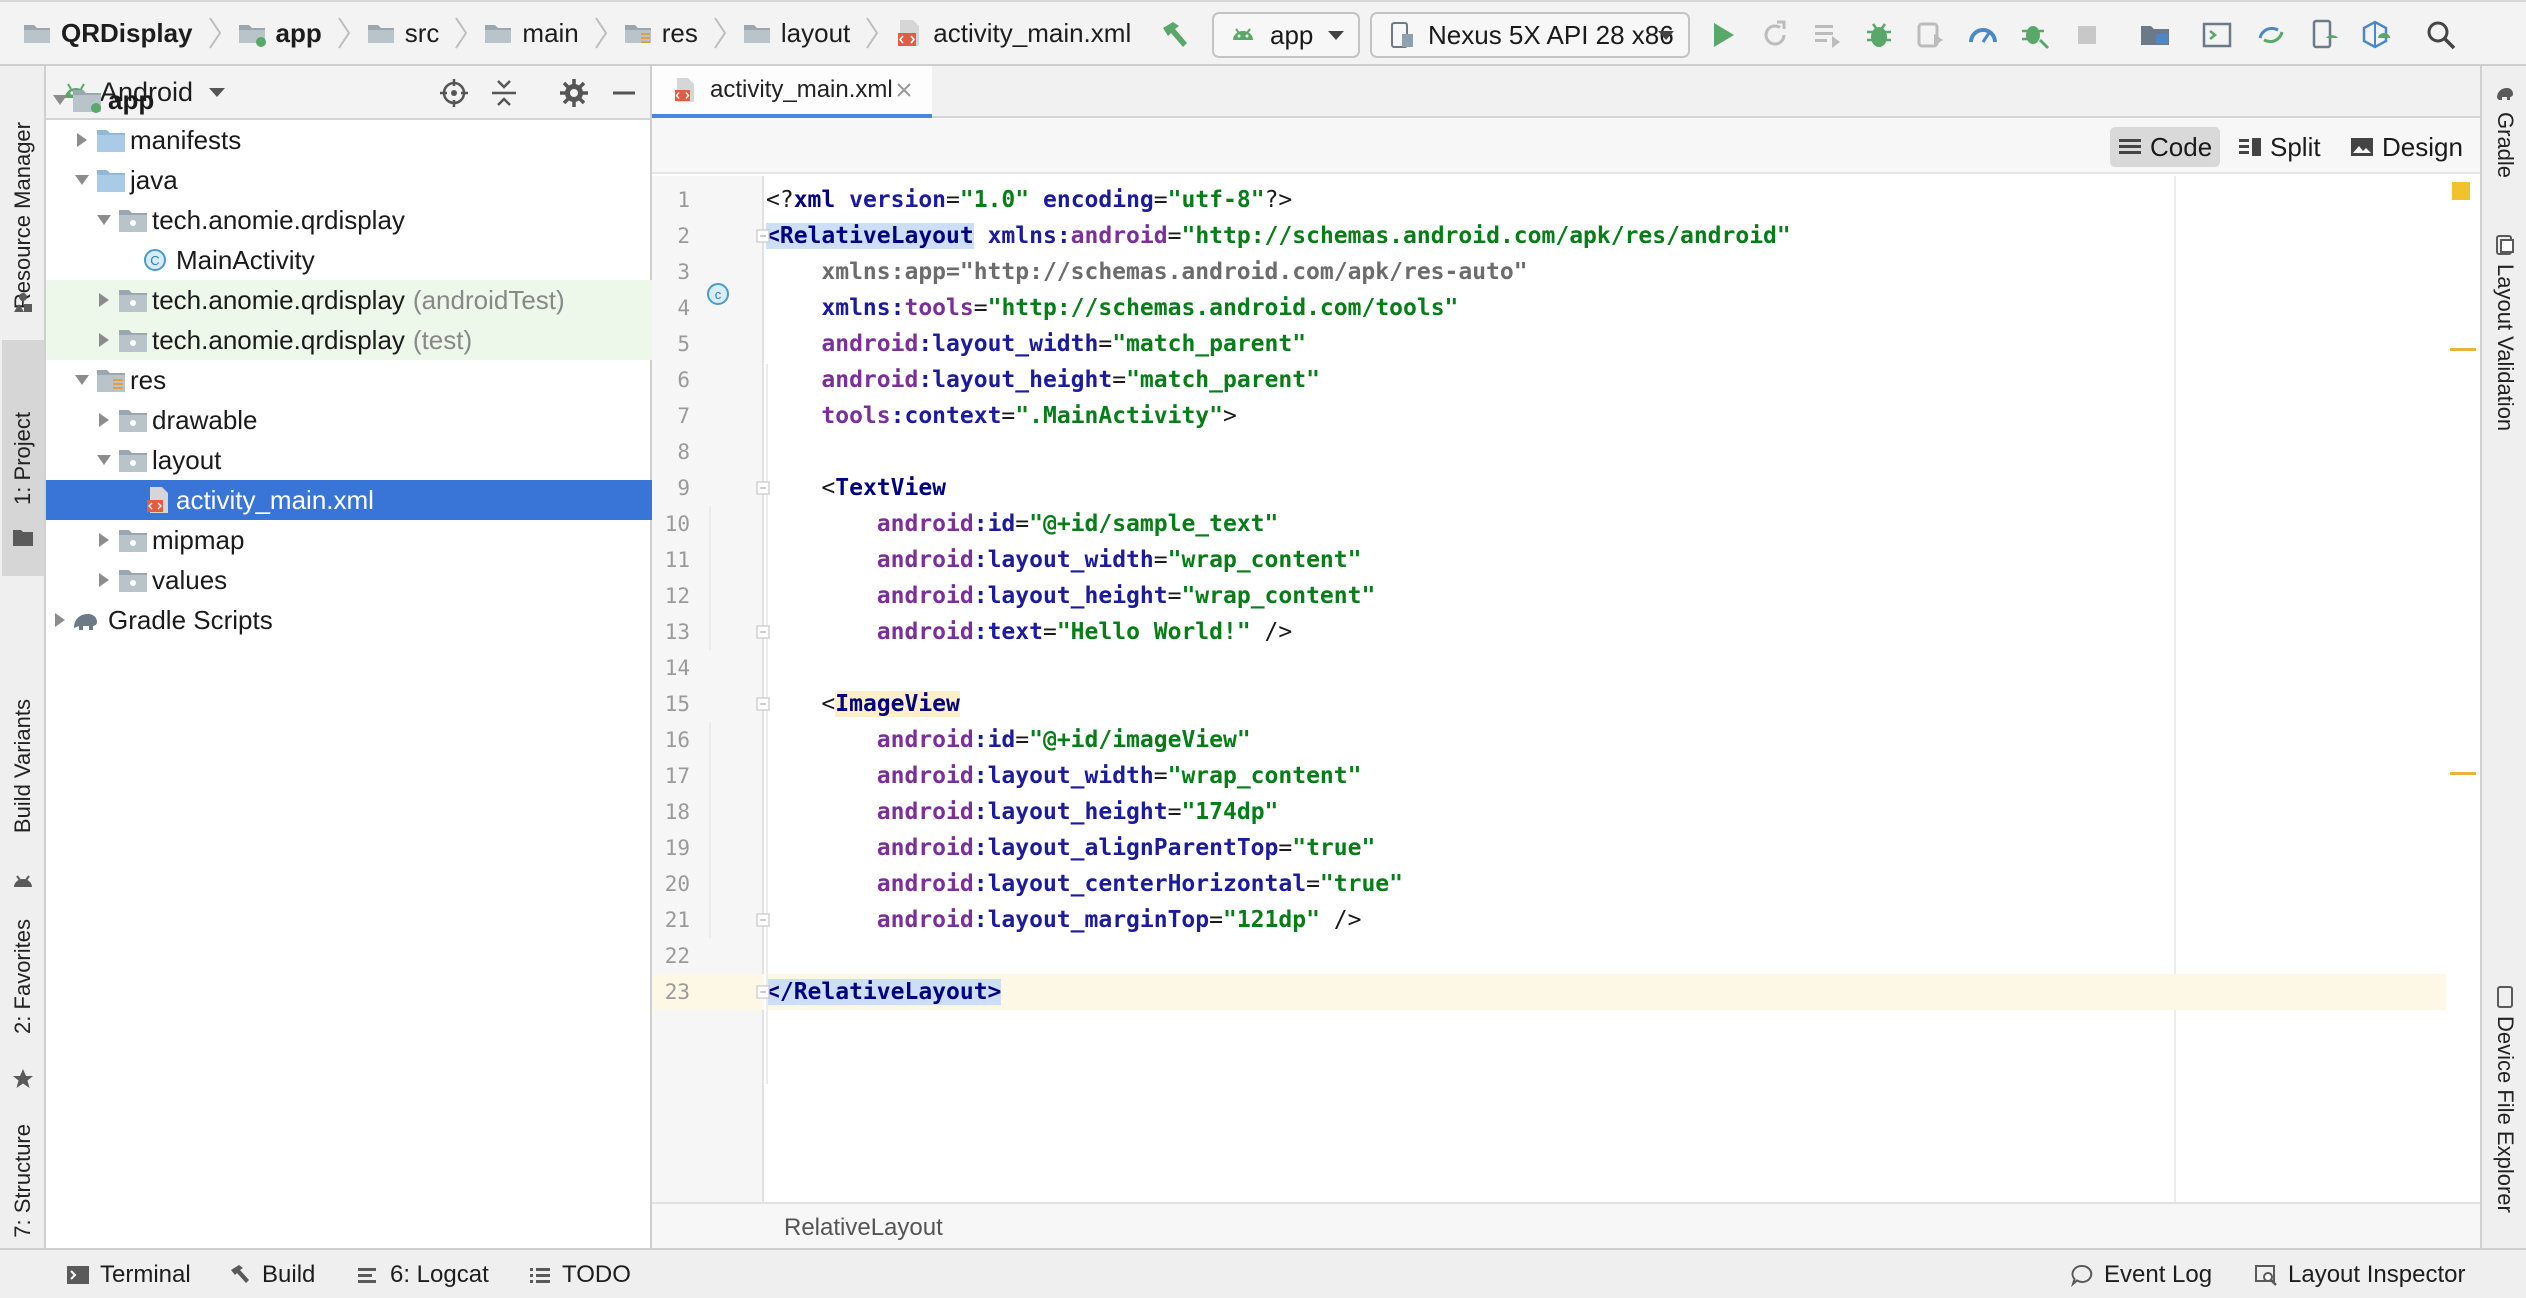 The height and width of the screenshot is (1298, 2526). I want to click on tree-item-app: app, so click(349, 100).